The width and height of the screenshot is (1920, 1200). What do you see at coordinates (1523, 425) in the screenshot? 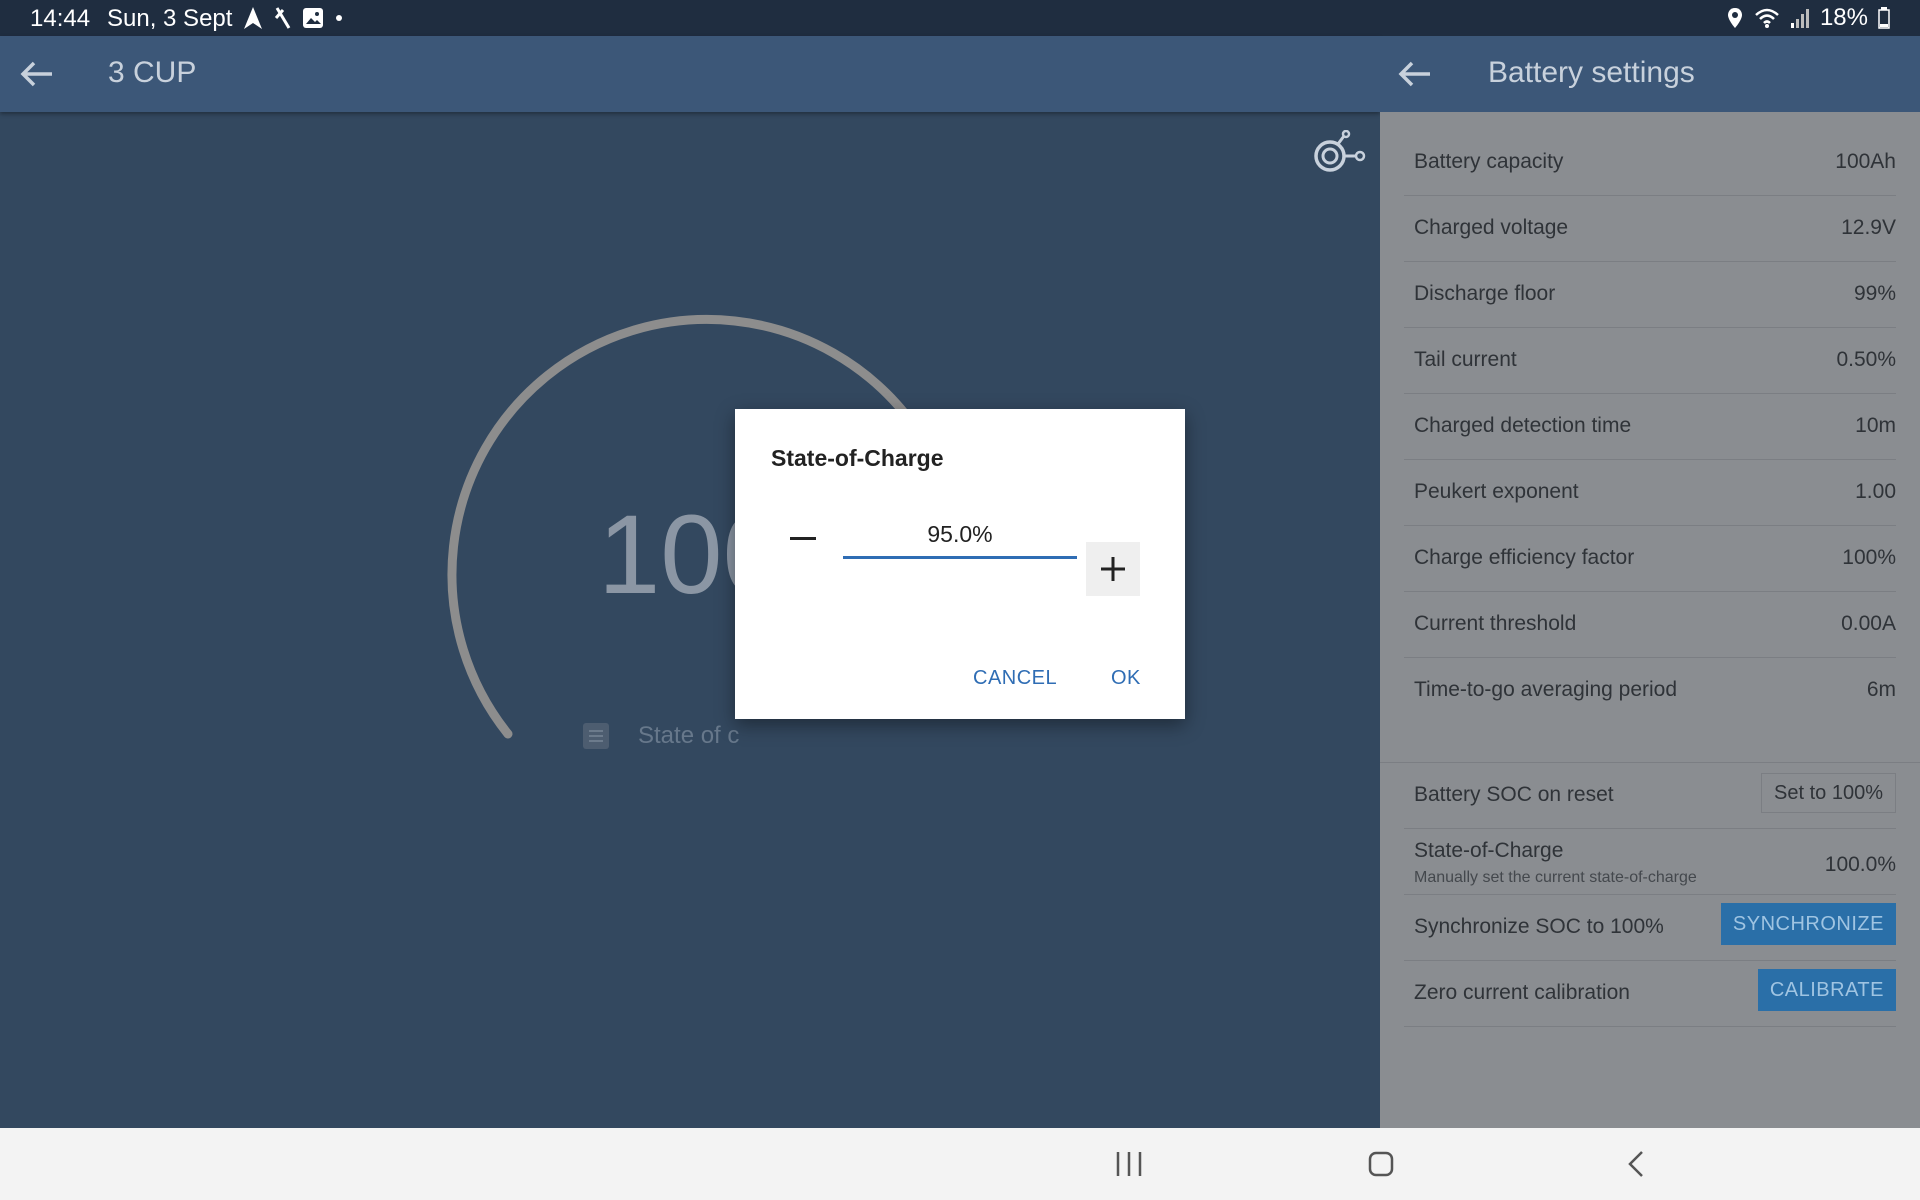
I see `setting-label: Charged detection time` at bounding box center [1523, 425].